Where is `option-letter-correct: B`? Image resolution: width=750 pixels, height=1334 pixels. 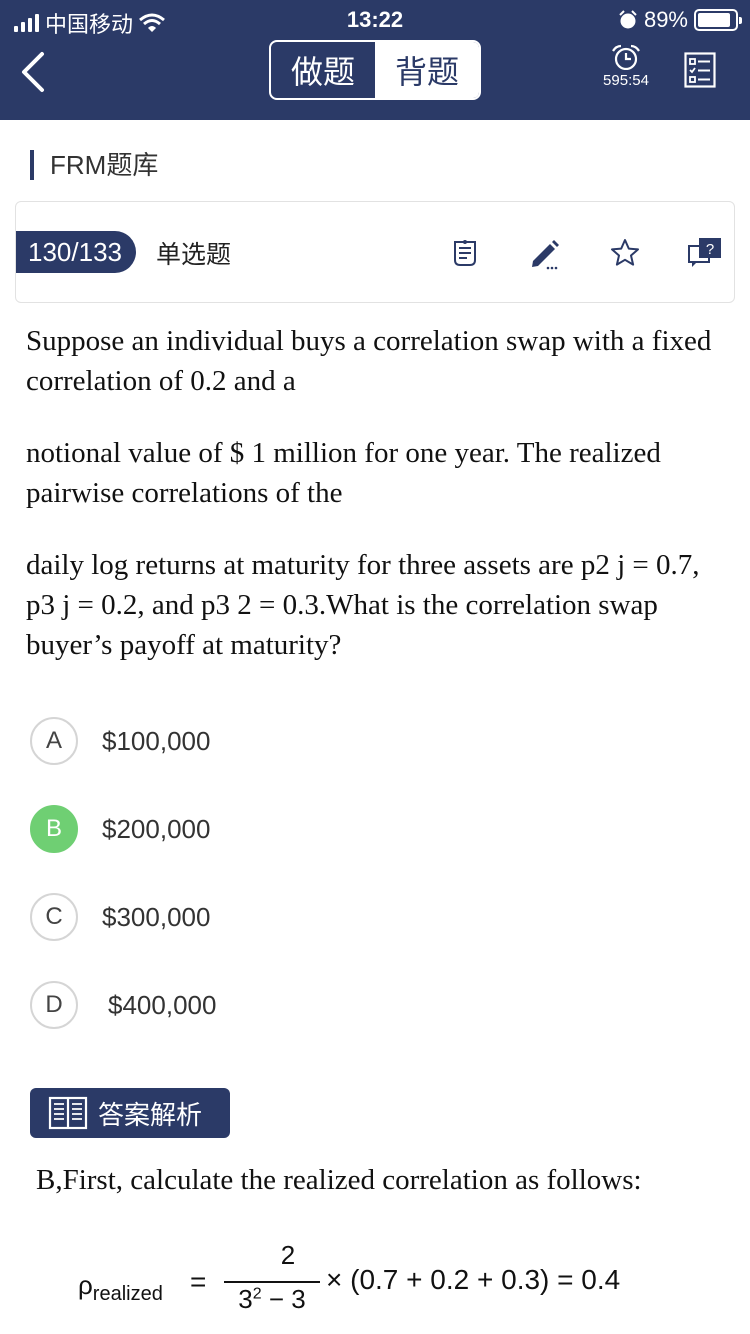 option-letter-correct: B is located at coordinates (54, 829).